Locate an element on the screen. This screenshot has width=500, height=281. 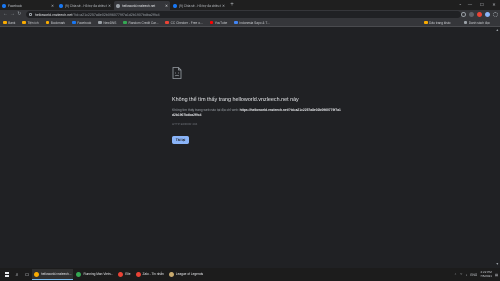
task-label: Zalo - Tin nhắn is located at coordinates (153, 274).